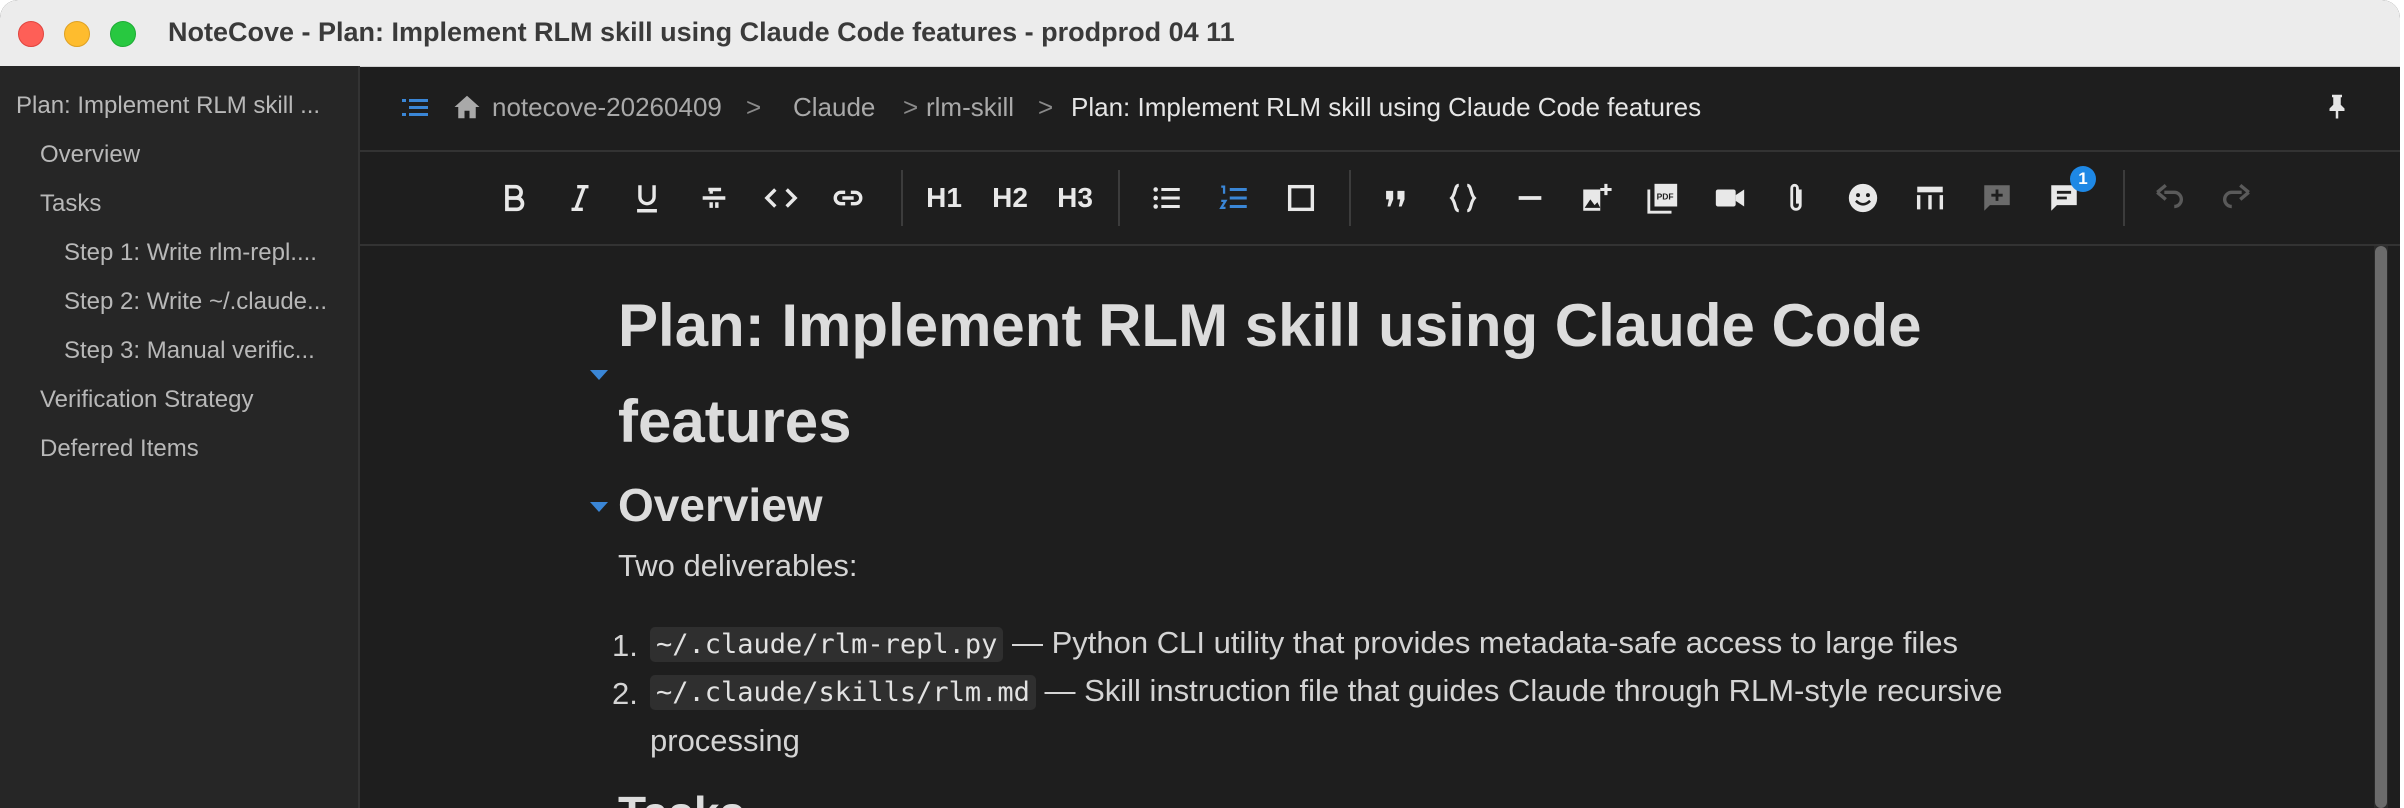 The height and width of the screenshot is (808, 2404). What do you see at coordinates (599, 507) in the screenshot?
I see `collapse-overview-icon` at bounding box center [599, 507].